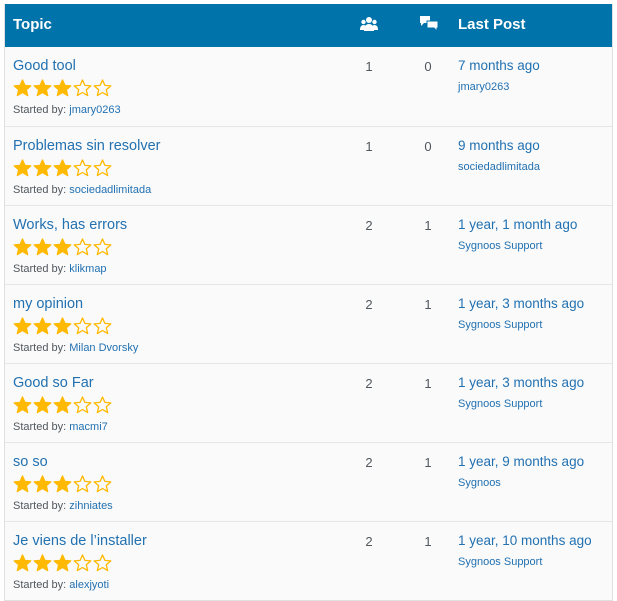 This screenshot has width=617, height=601. I want to click on started-by: Started by: Milan Dvorsky, so click(75, 348).